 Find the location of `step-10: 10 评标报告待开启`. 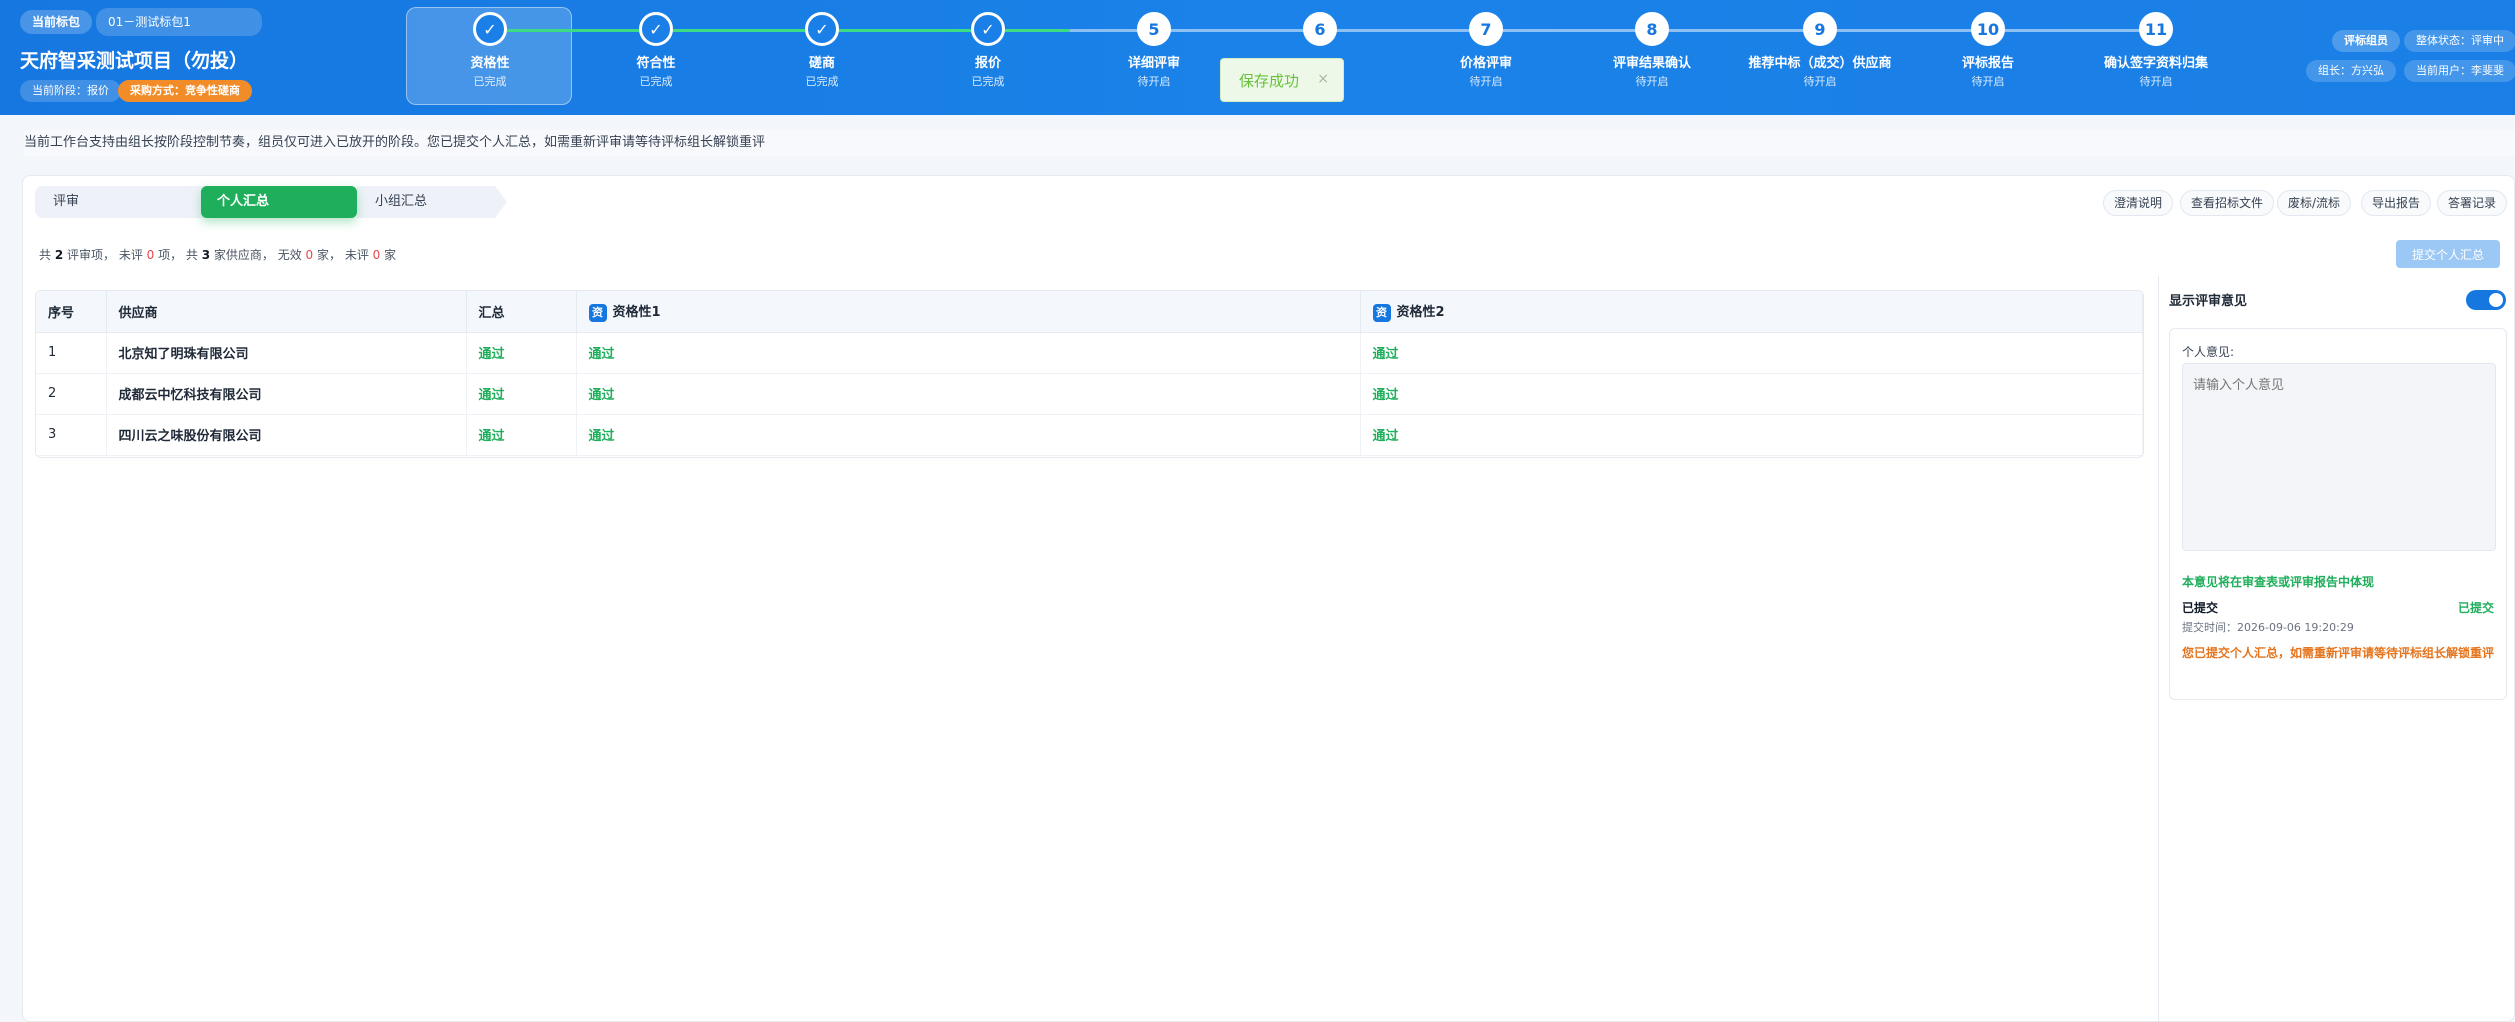

step-10: 10 评标报告待开启 is located at coordinates (1988, 50).